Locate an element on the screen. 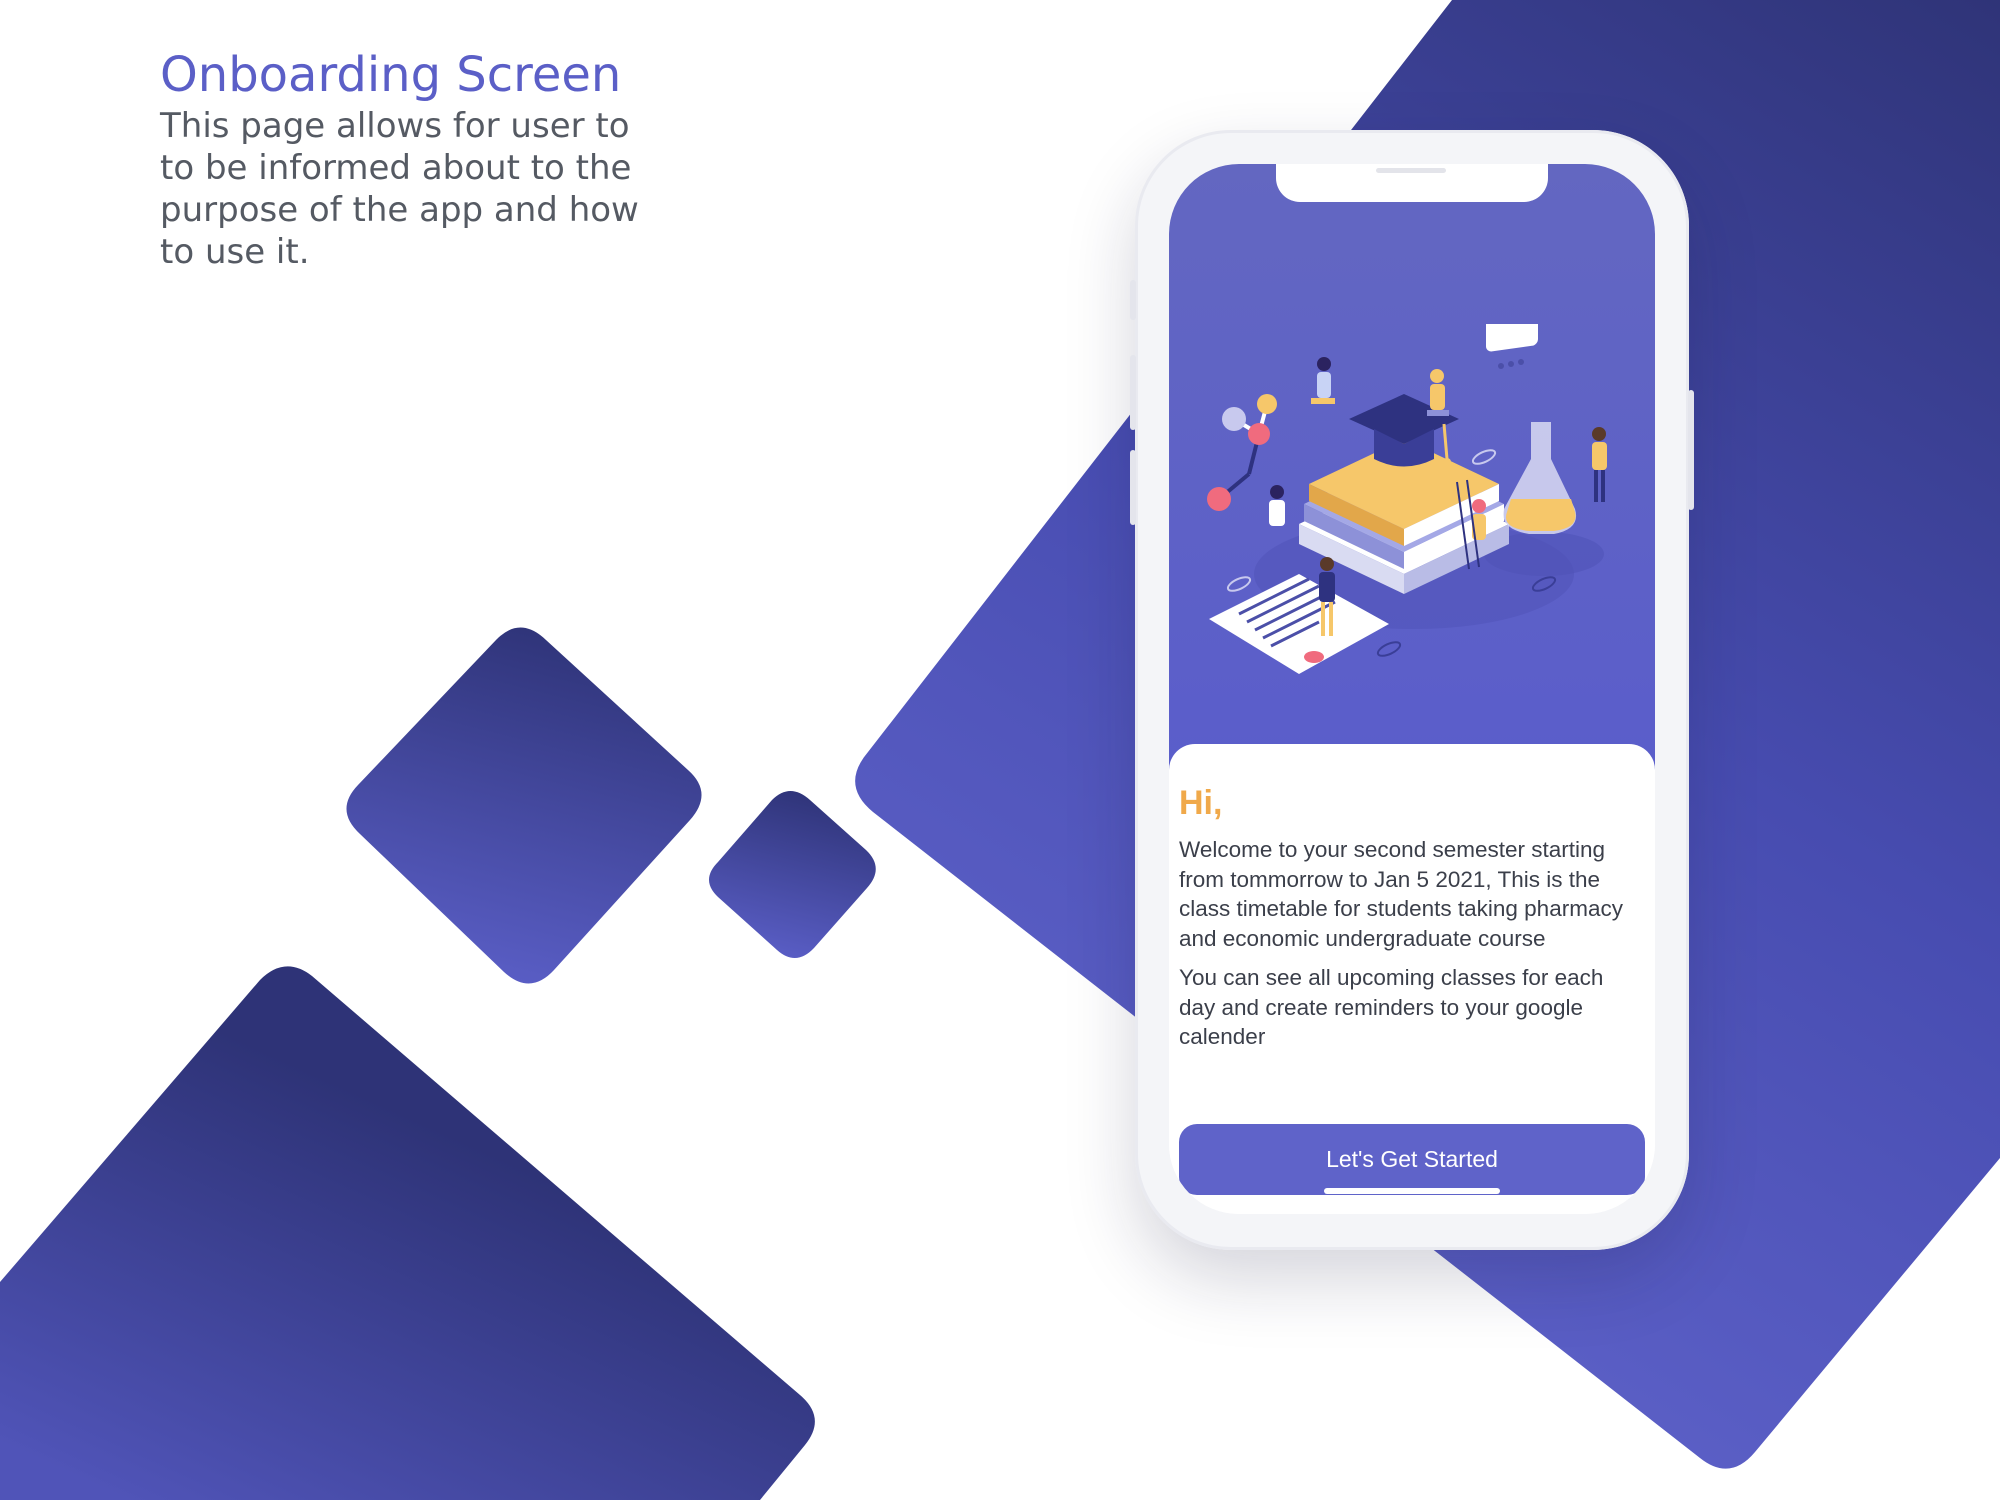  phone-side-button is located at coordinates (1133, 300).